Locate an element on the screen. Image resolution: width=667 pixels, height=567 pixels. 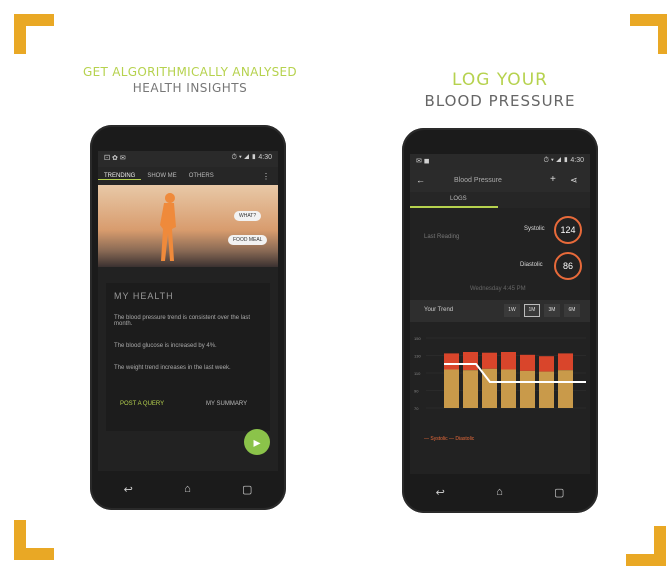
tab-bar: TRENDING SHOW ME OTHERS ⋮ is located at coordinates (188, 176).